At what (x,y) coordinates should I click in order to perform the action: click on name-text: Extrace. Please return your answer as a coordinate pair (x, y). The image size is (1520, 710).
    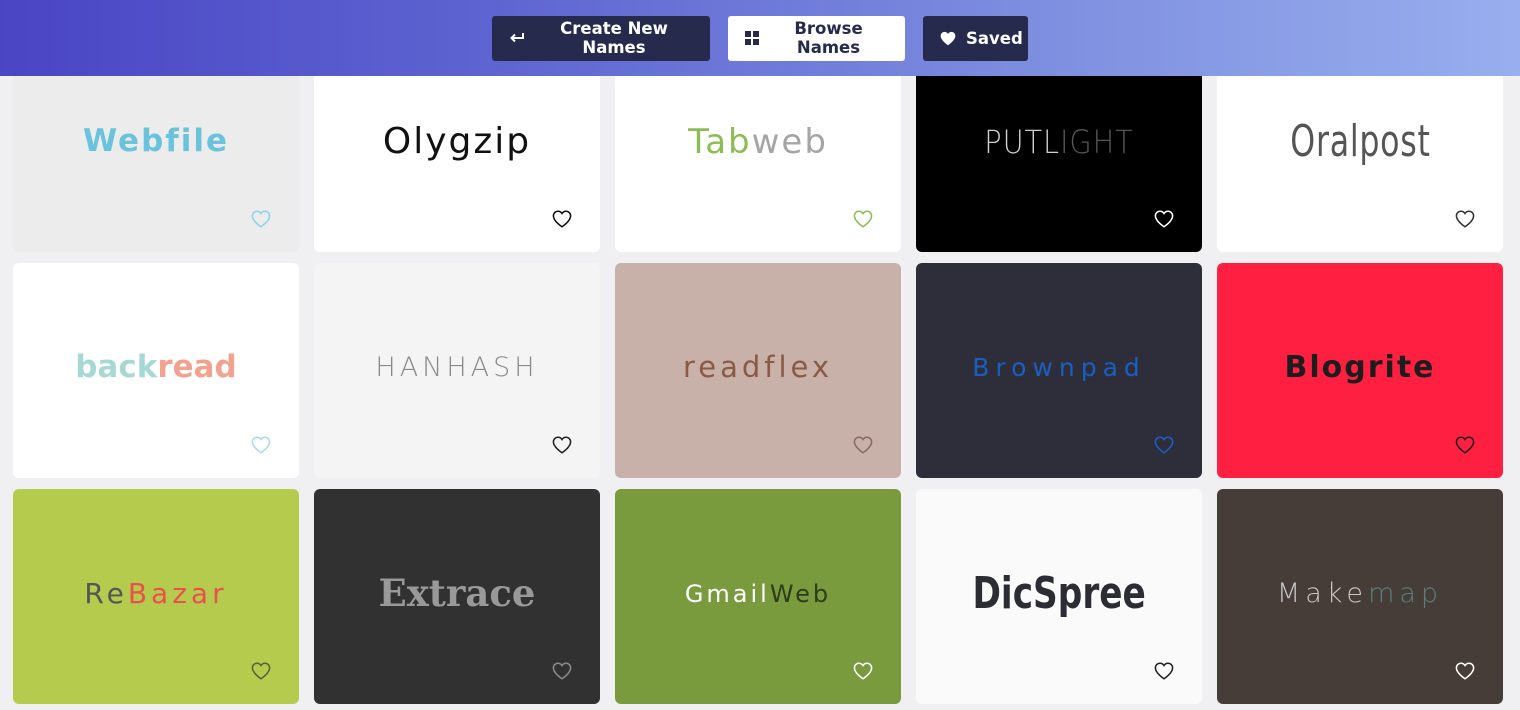
    Looking at the image, I should click on (457, 593).